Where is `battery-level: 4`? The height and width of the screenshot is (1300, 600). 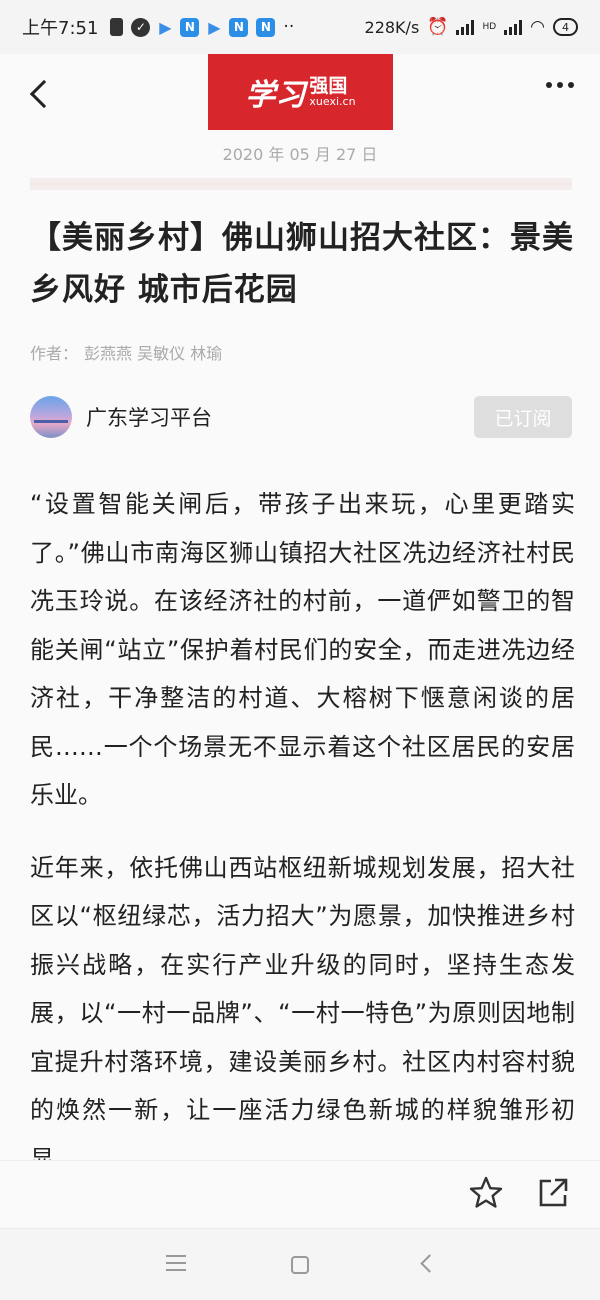
battery-level: 4 is located at coordinates (565, 27).